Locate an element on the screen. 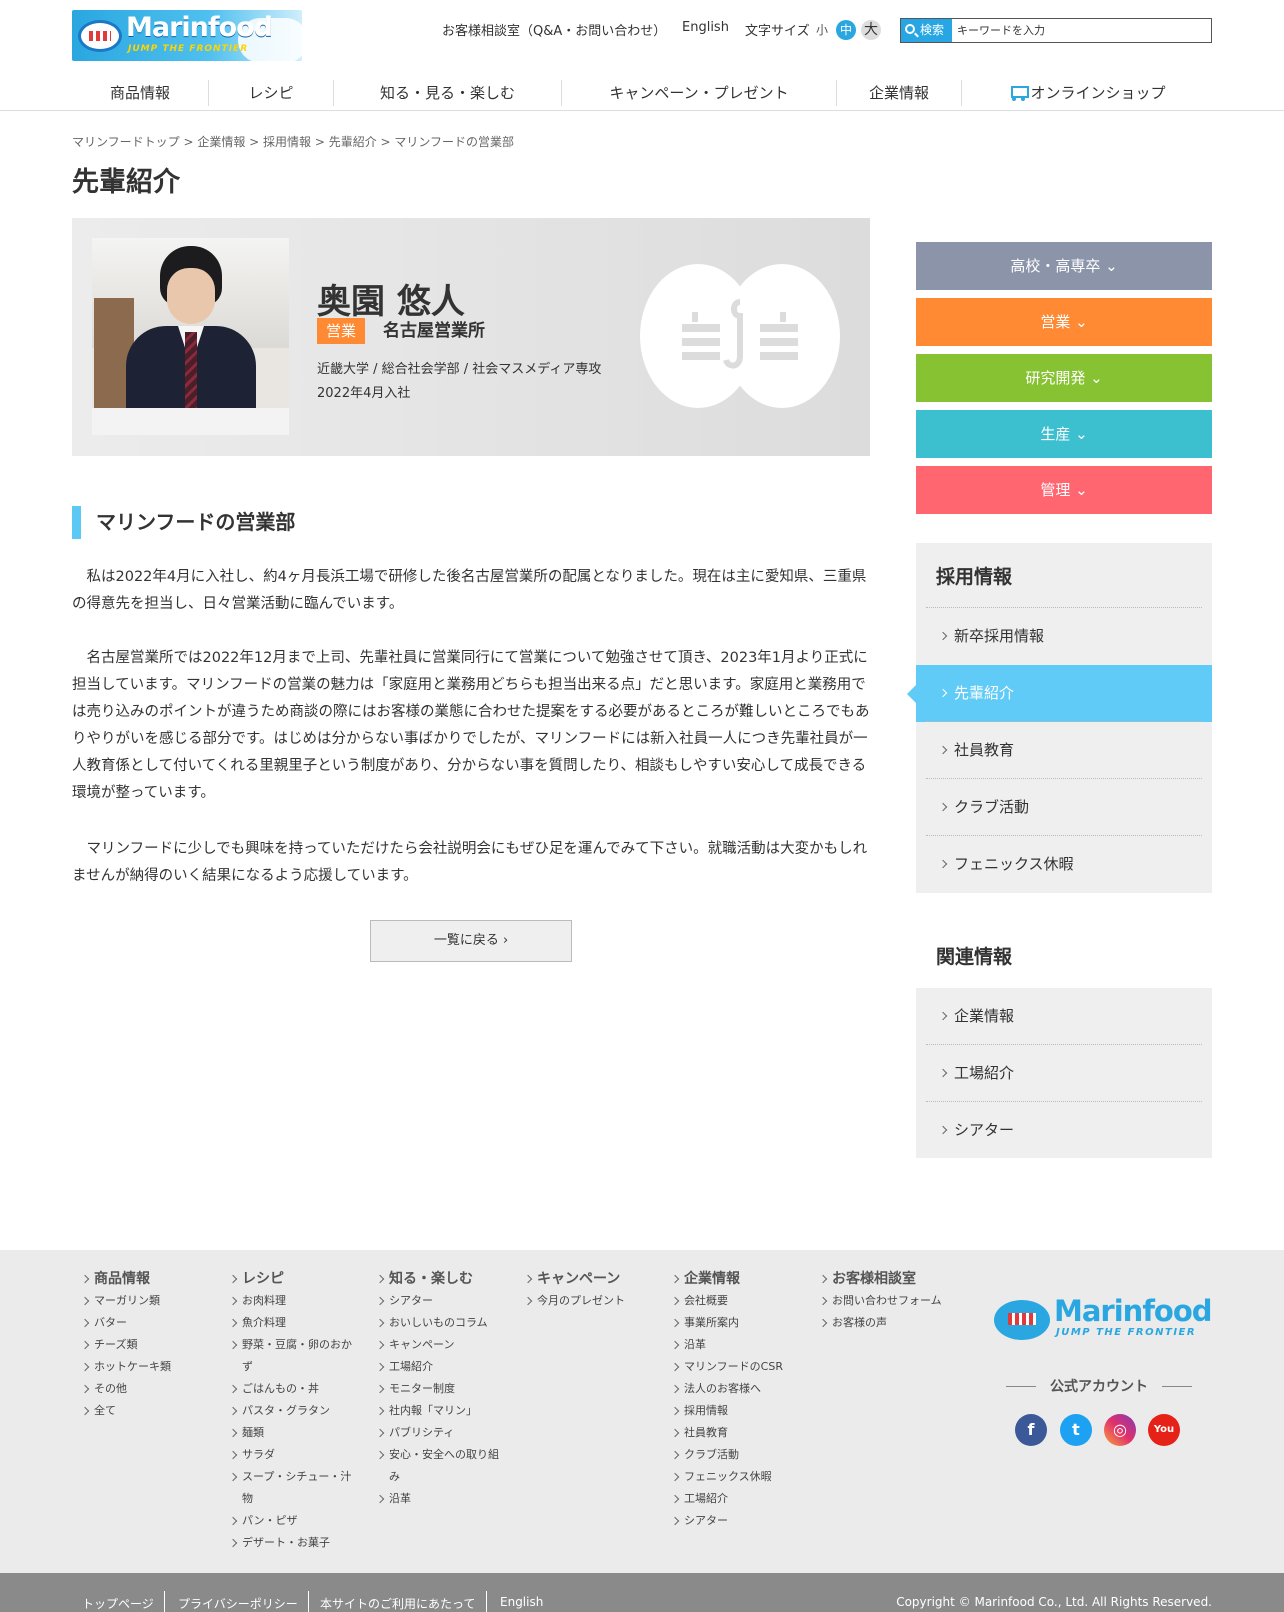 This screenshot has width=1284, height=1612. footer-link: お肉料理 is located at coordinates (295, 1301).